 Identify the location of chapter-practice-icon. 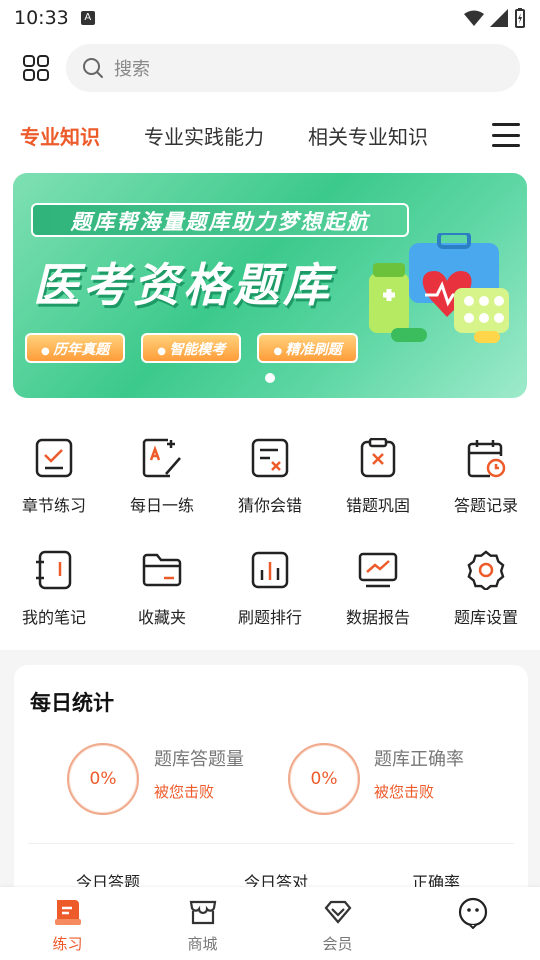
(54, 458).